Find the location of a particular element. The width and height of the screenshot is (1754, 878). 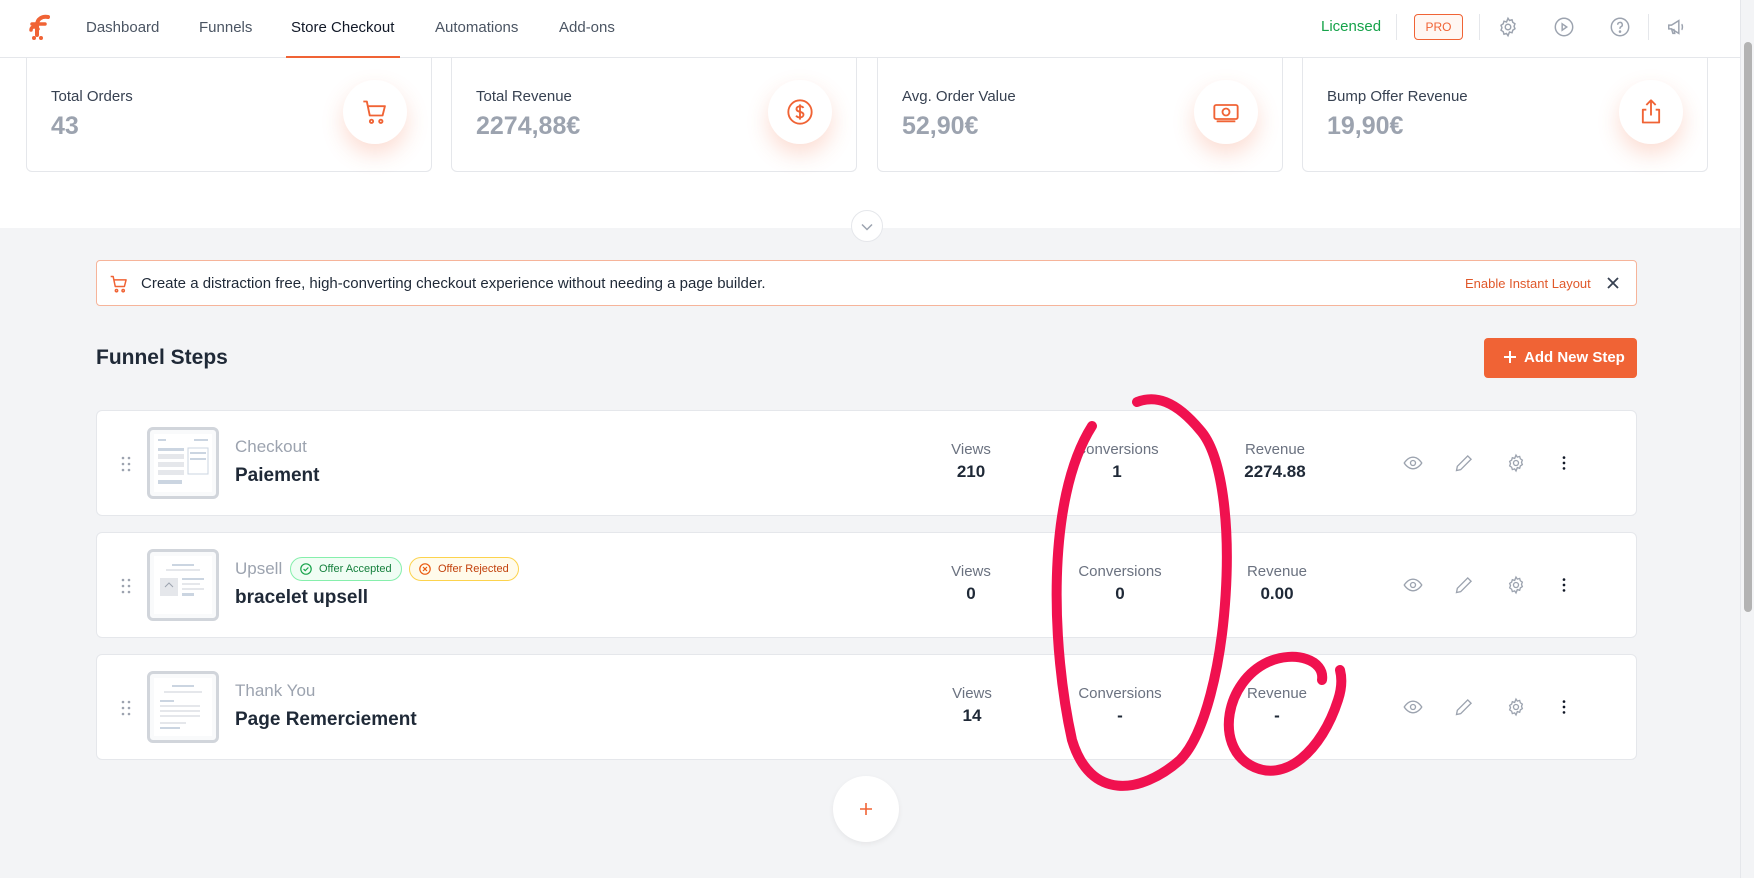

checkout-page-preview-icon is located at coordinates (183, 463).